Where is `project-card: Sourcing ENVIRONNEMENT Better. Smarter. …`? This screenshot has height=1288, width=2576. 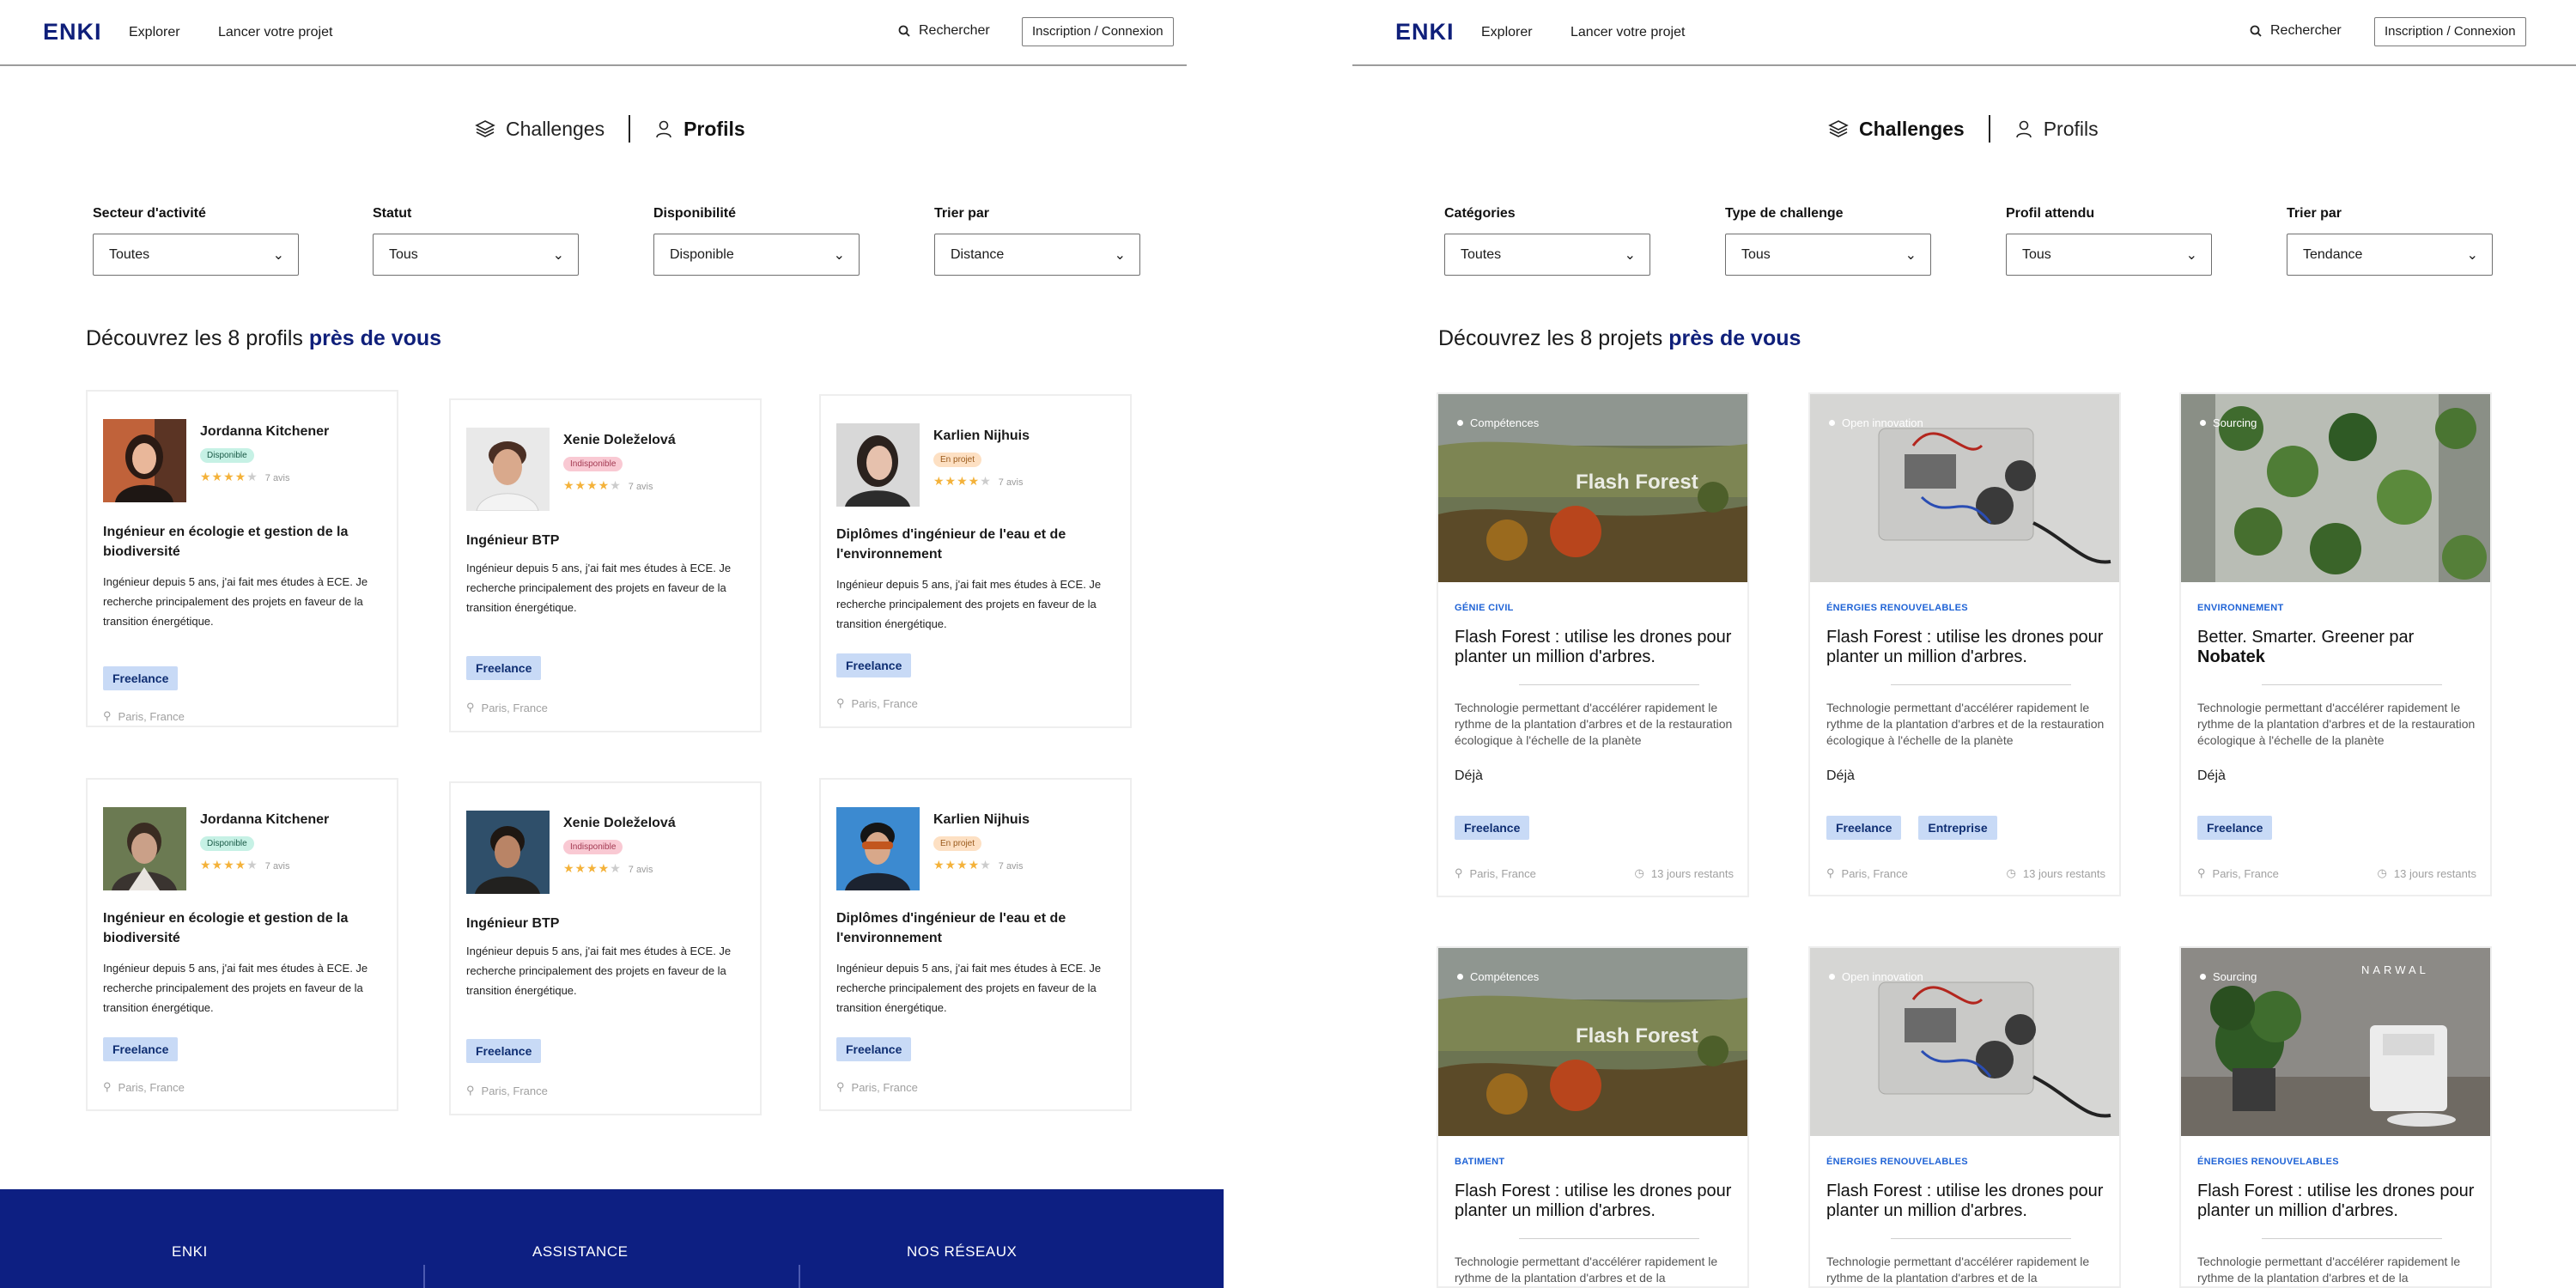
project-card: Sourcing ENVIRONNEMENT Better. Smarter. … is located at coordinates (2335, 644).